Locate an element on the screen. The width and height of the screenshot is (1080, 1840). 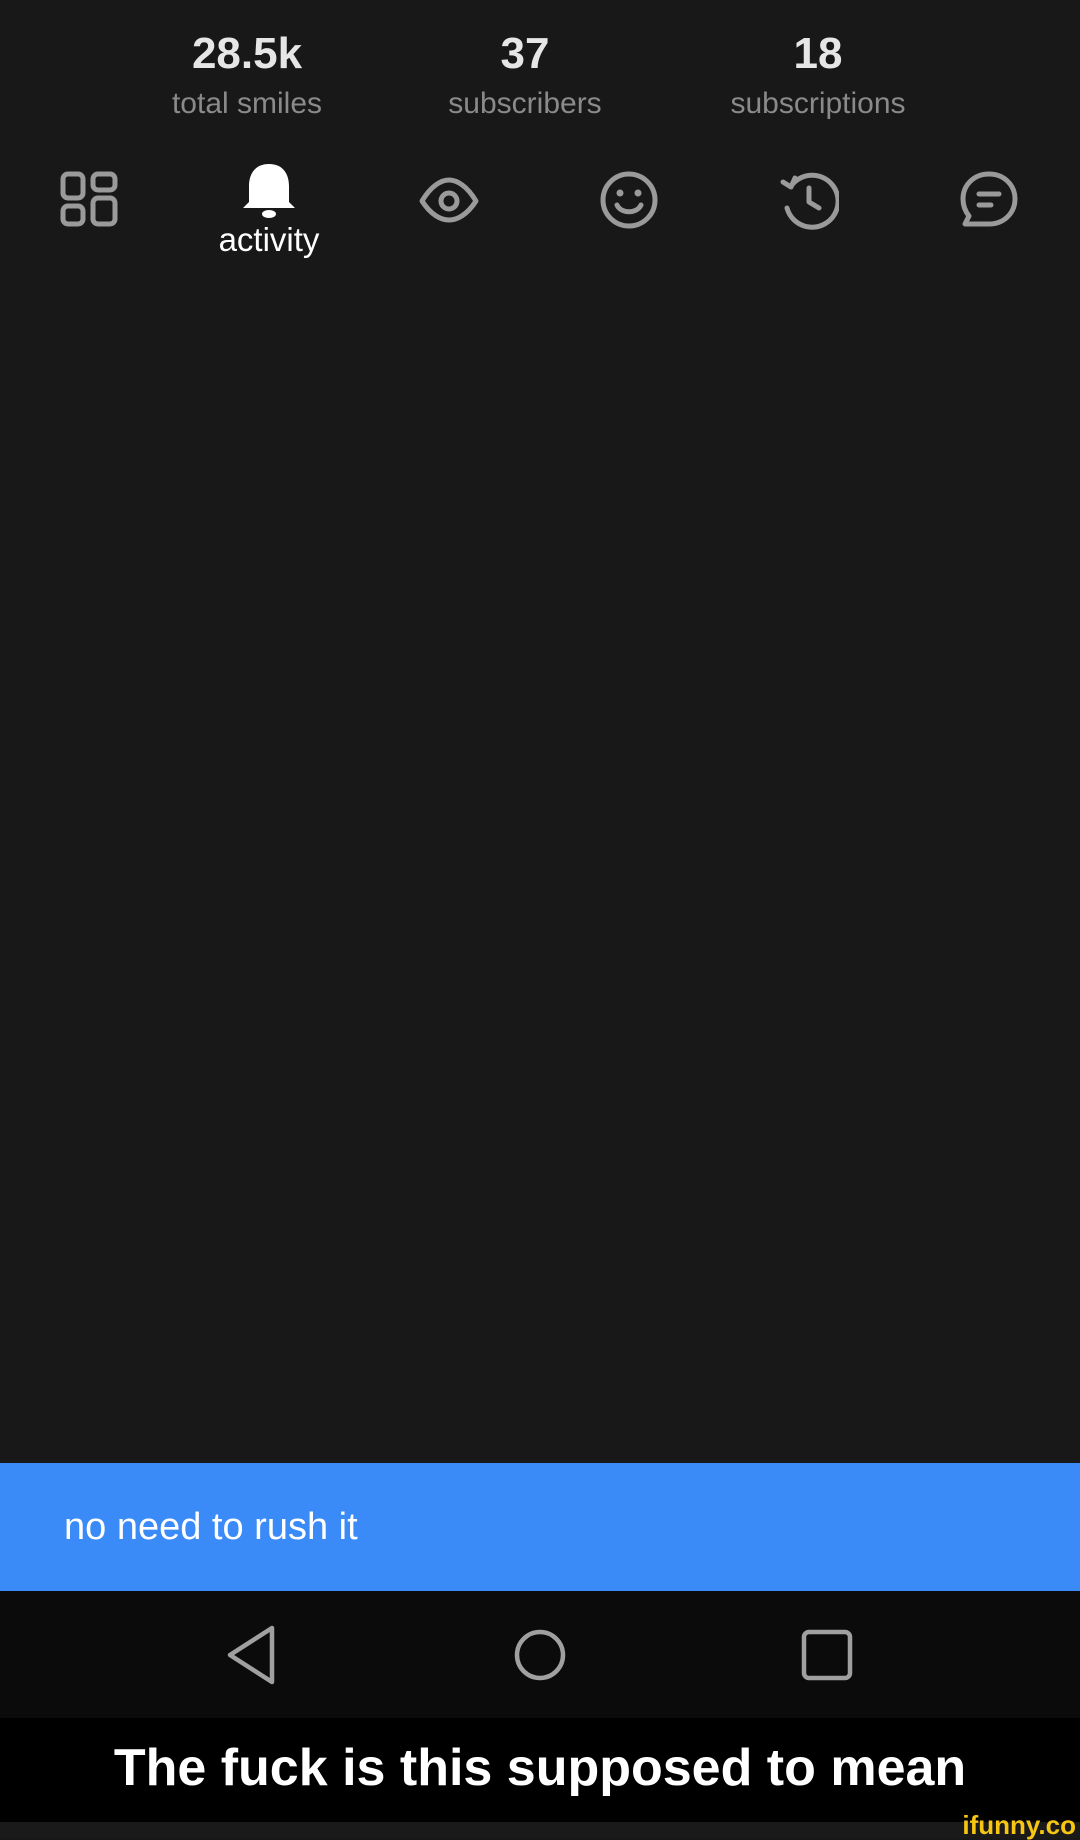
stat-value: 18 is located at coordinates (818, 53).